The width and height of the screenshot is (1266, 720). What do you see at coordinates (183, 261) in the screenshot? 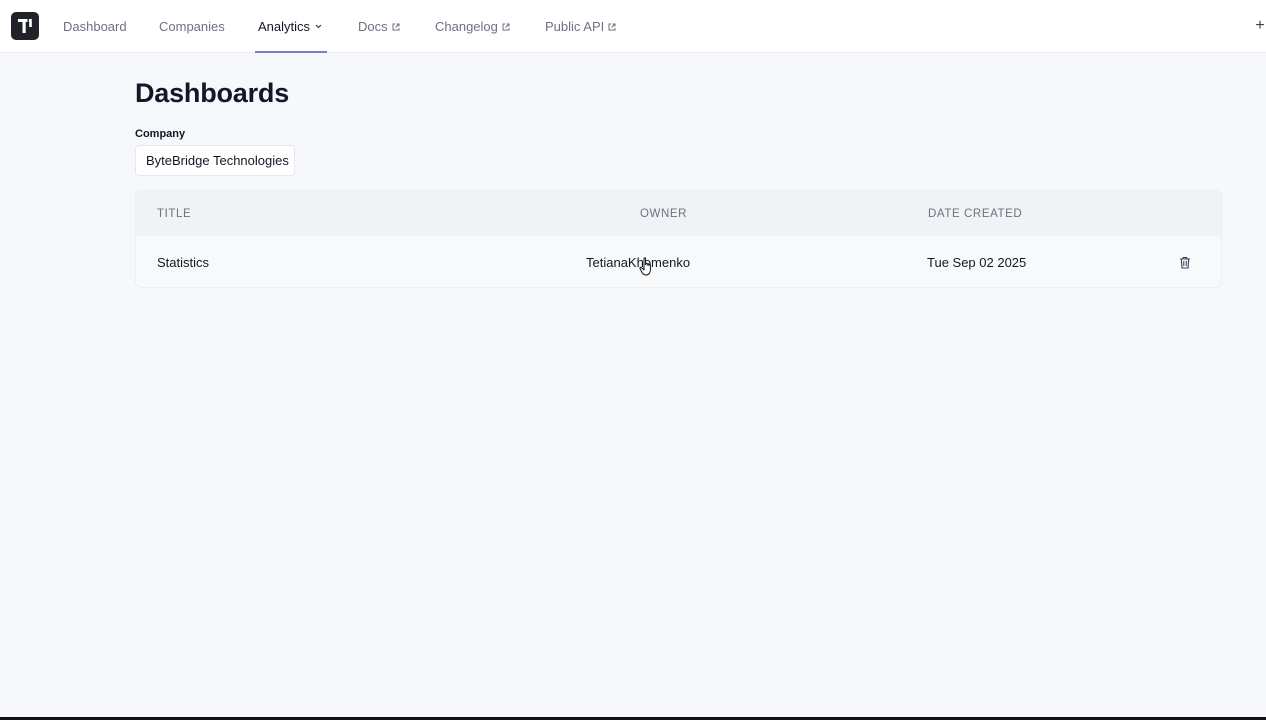
I see `row-title: Statistics` at bounding box center [183, 261].